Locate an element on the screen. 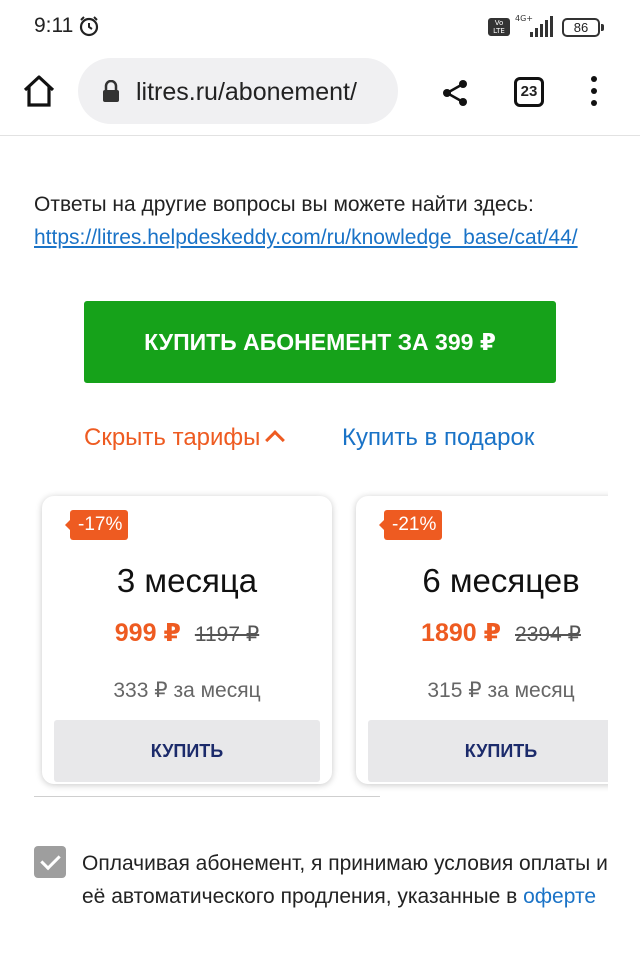  tariff-monthly-price: 333 ₽ за месяц is located at coordinates (187, 690).